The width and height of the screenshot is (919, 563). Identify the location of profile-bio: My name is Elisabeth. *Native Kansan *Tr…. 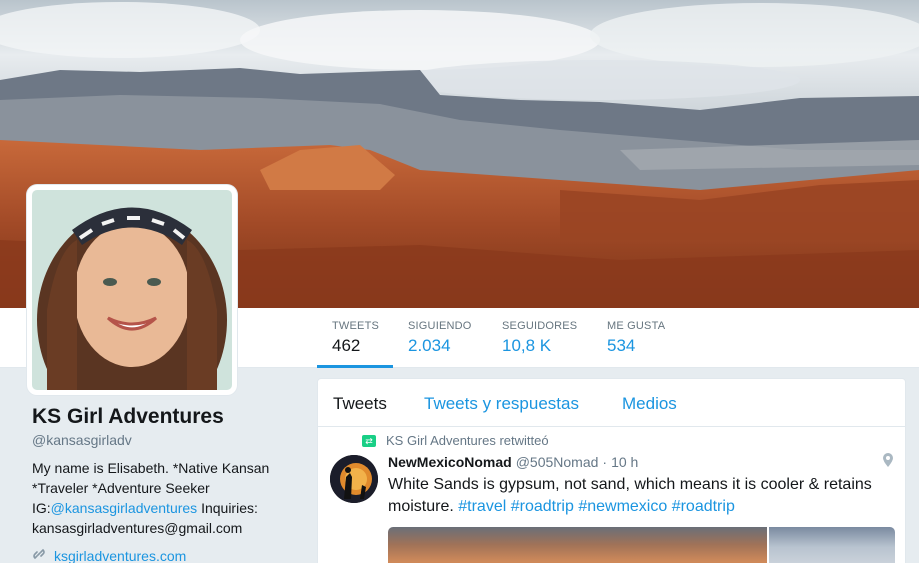
(167, 498).